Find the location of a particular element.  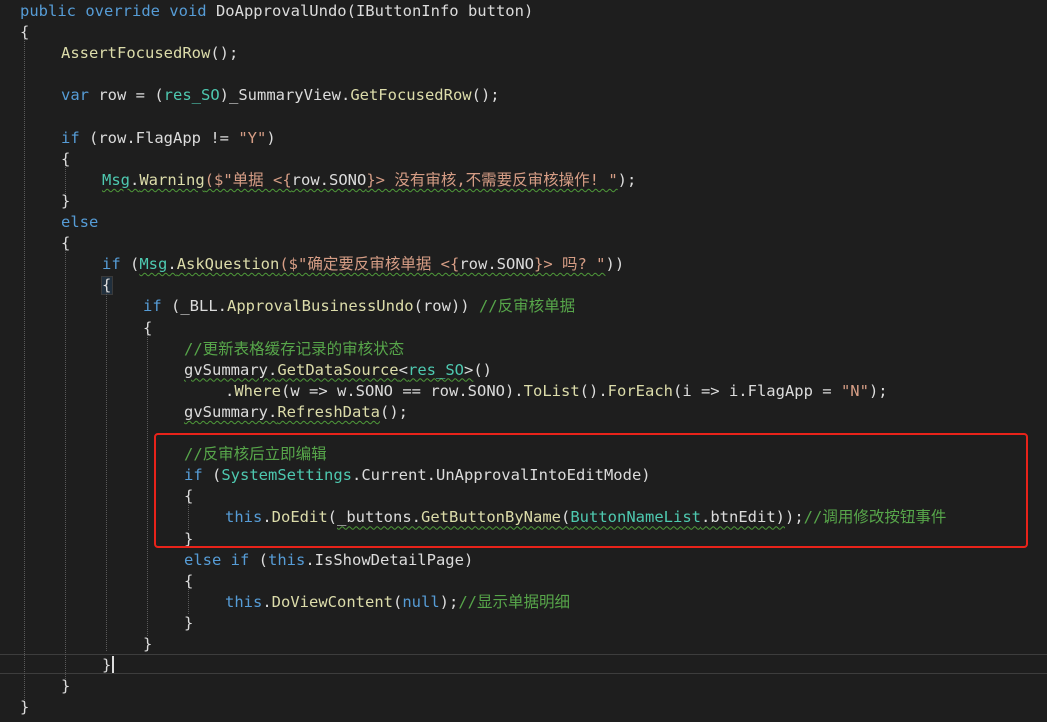

code-token: GetDataSource is located at coordinates (338, 369).